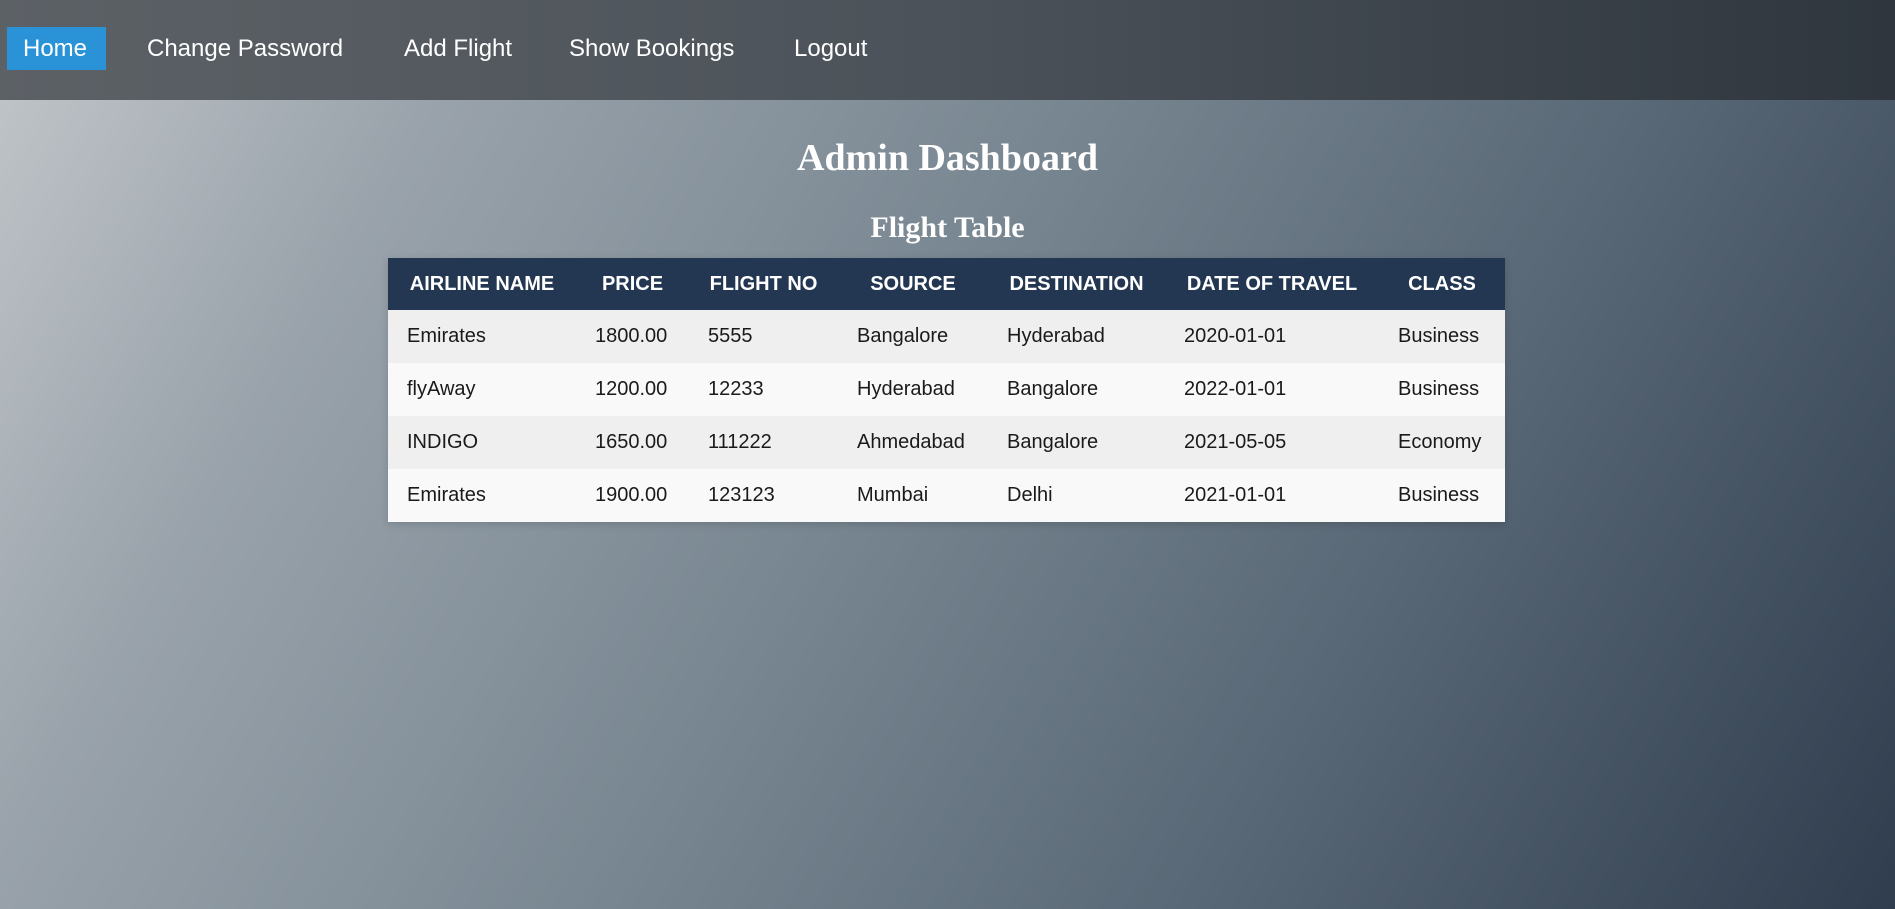 This screenshot has height=909, width=1895. I want to click on cell-flight-no: 123123, so click(763, 495).